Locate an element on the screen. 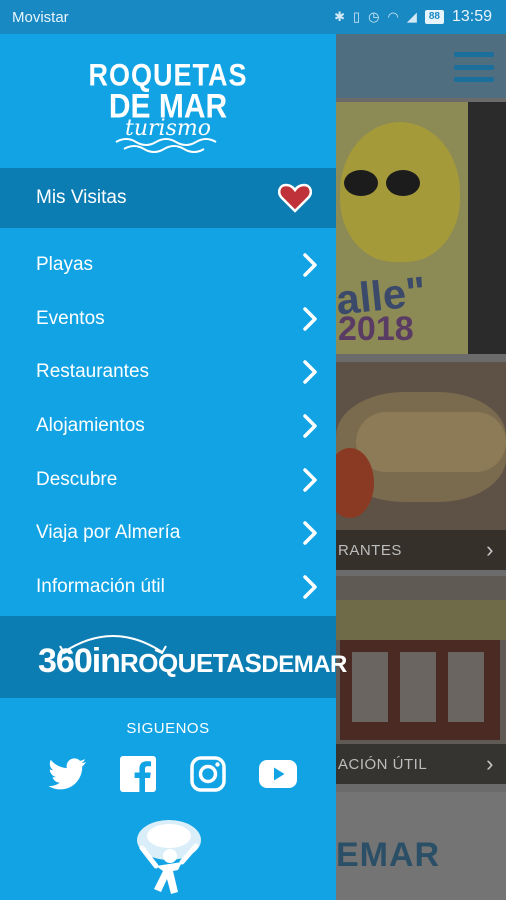 The height and width of the screenshot is (900, 506). youtube-icon is located at coordinates (278, 774).